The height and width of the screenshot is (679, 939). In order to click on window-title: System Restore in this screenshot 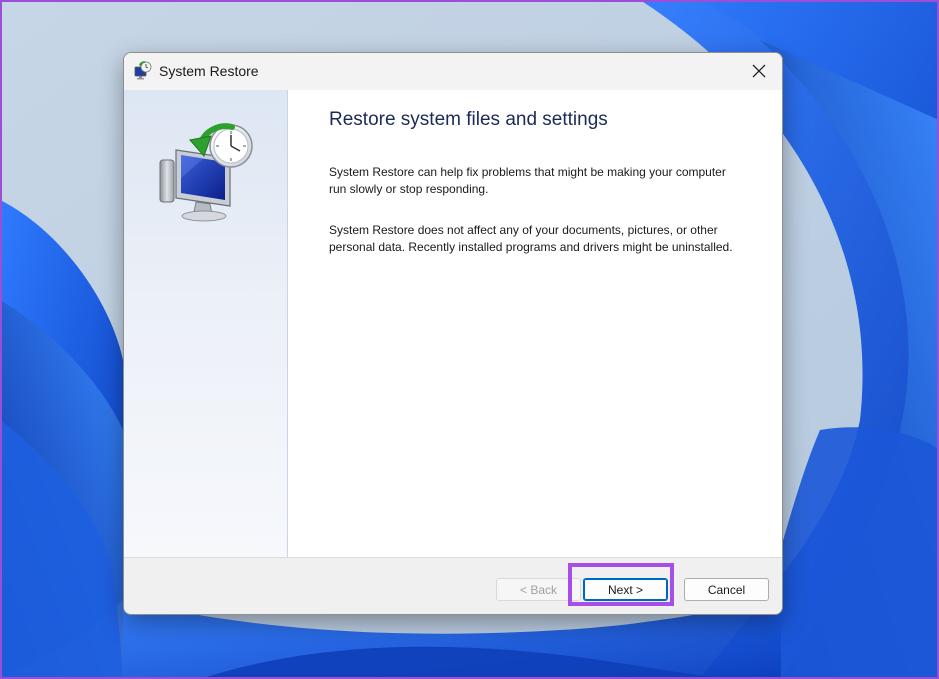, I will do `click(209, 71)`.